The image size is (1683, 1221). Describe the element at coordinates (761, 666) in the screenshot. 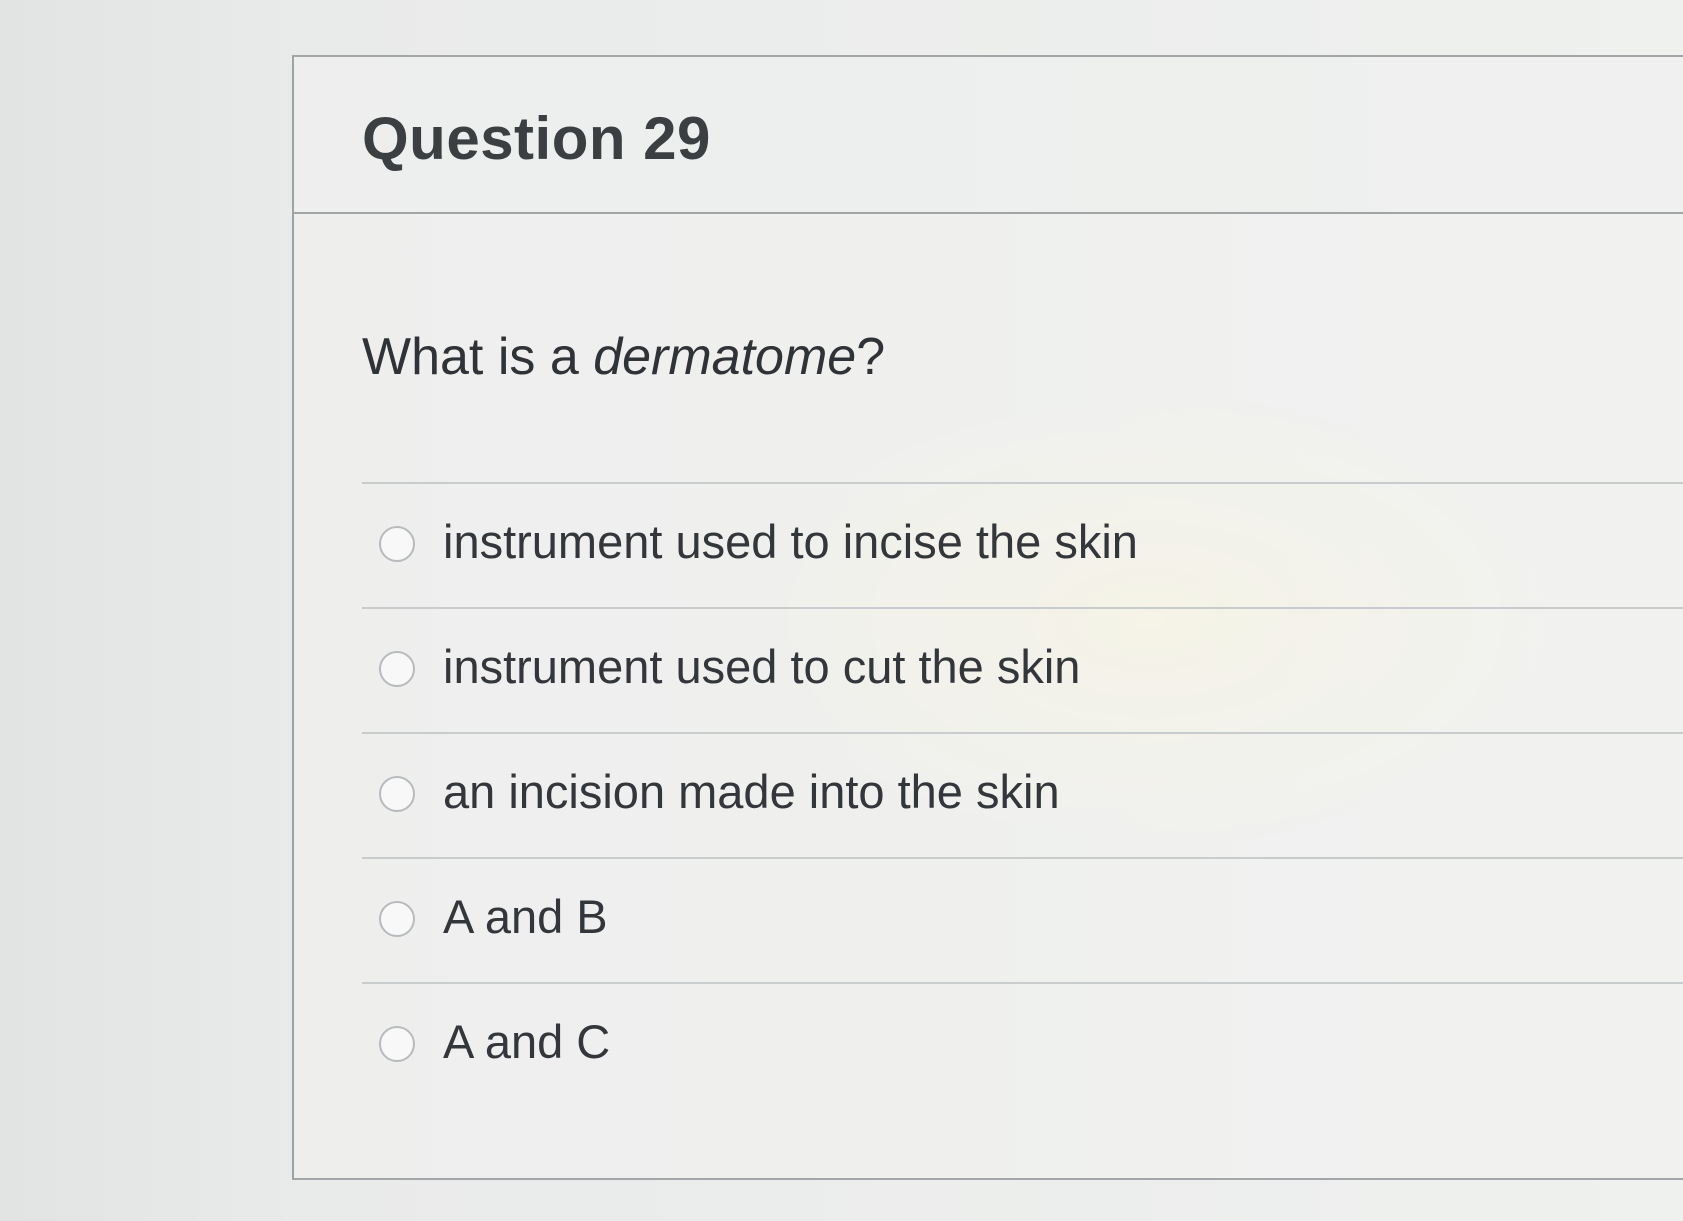

I see `answer-label: instrument used to cut the skin` at that location.